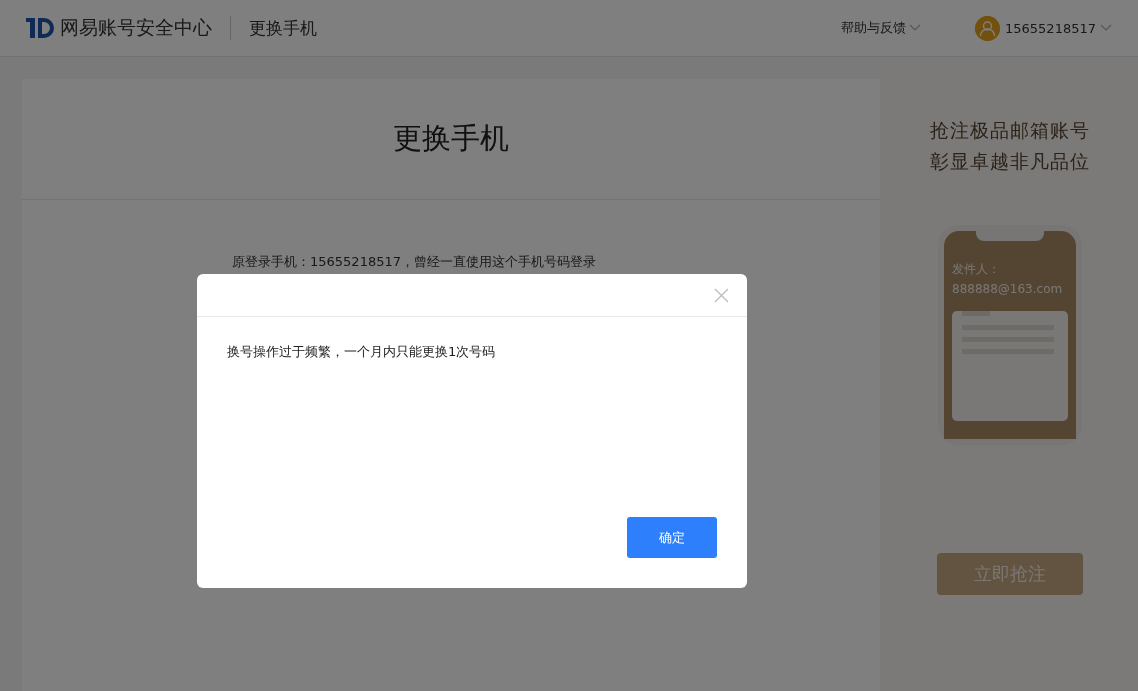 This screenshot has width=1138, height=691. What do you see at coordinates (1010, 236) in the screenshot?
I see `phone-notch` at bounding box center [1010, 236].